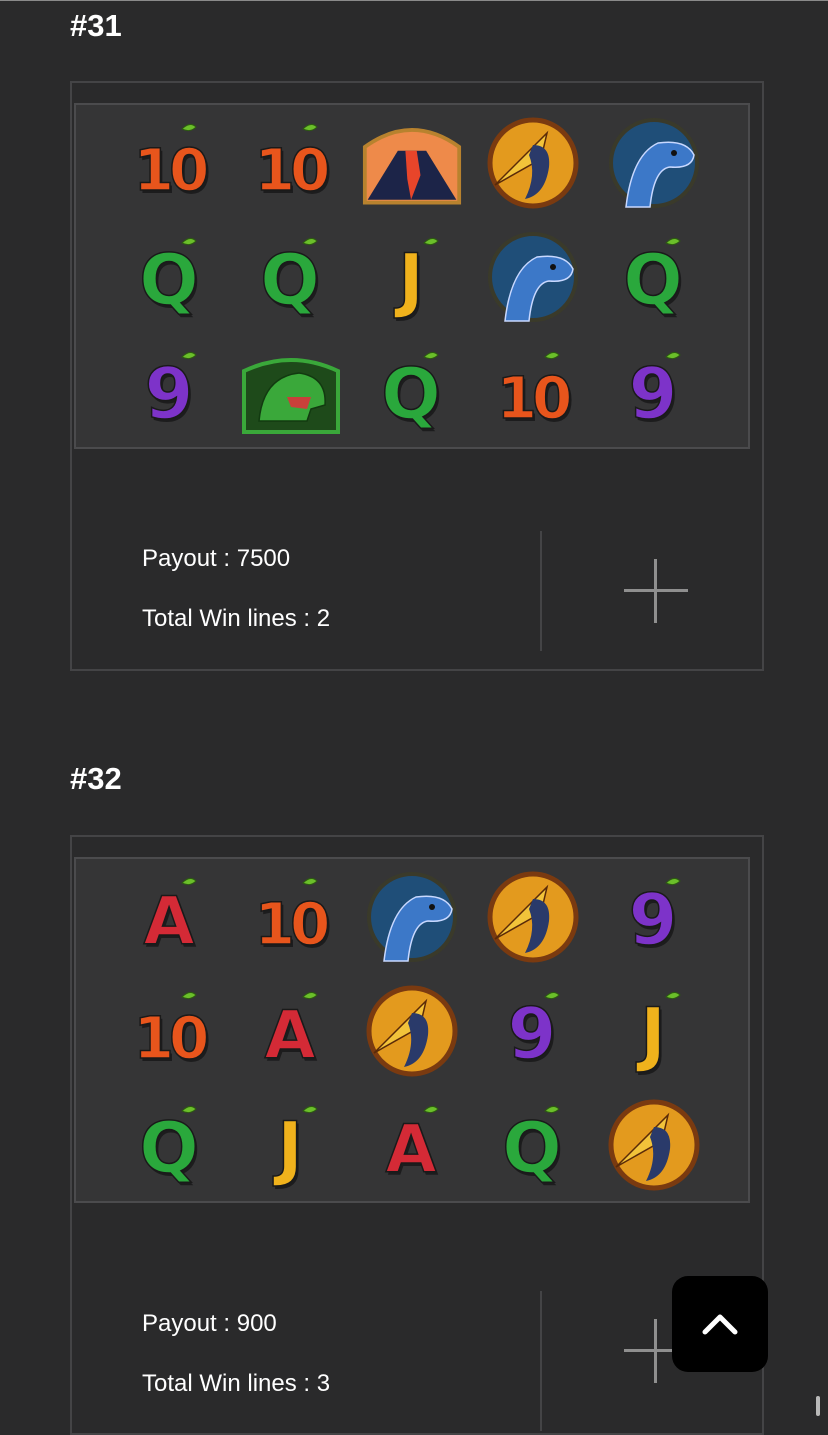 The image size is (828, 1435). Describe the element at coordinates (96, 25) in the screenshot. I see `spin-title: #31` at that location.